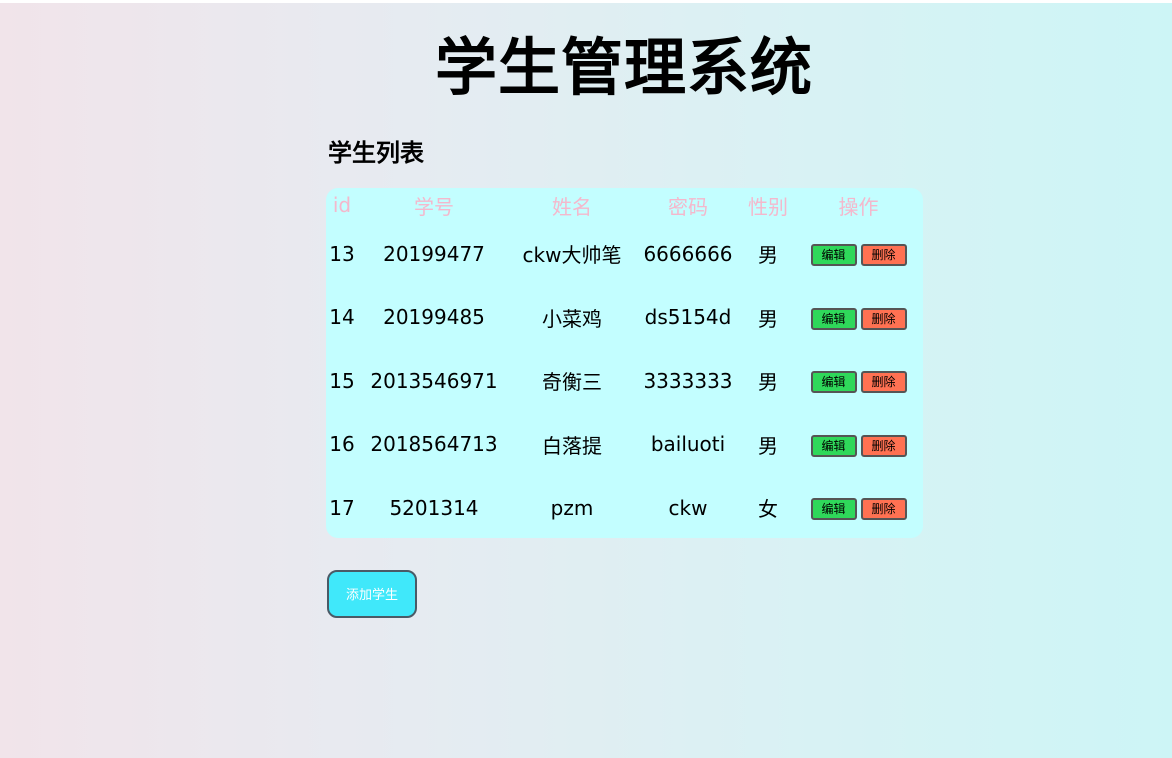  Describe the element at coordinates (768, 206) in the screenshot. I see `header-gender: 性别` at that location.